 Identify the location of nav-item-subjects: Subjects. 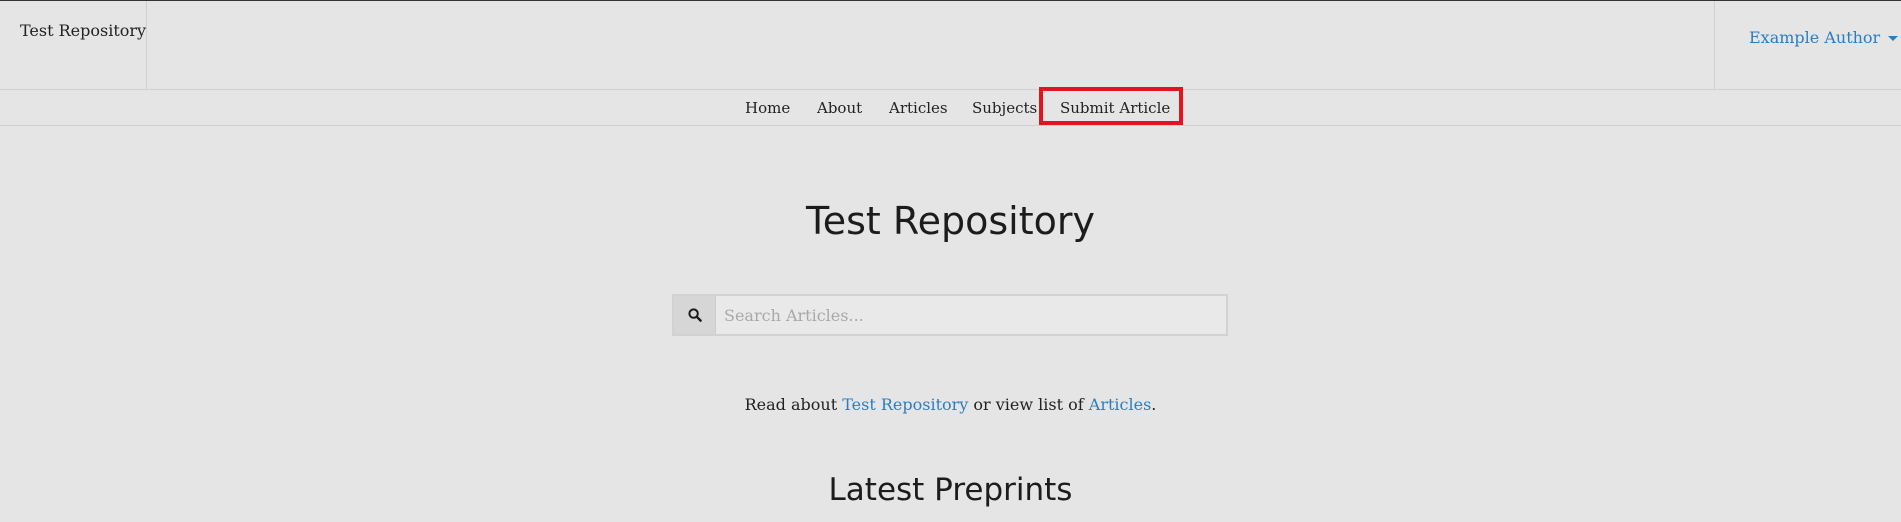
(1004, 108).